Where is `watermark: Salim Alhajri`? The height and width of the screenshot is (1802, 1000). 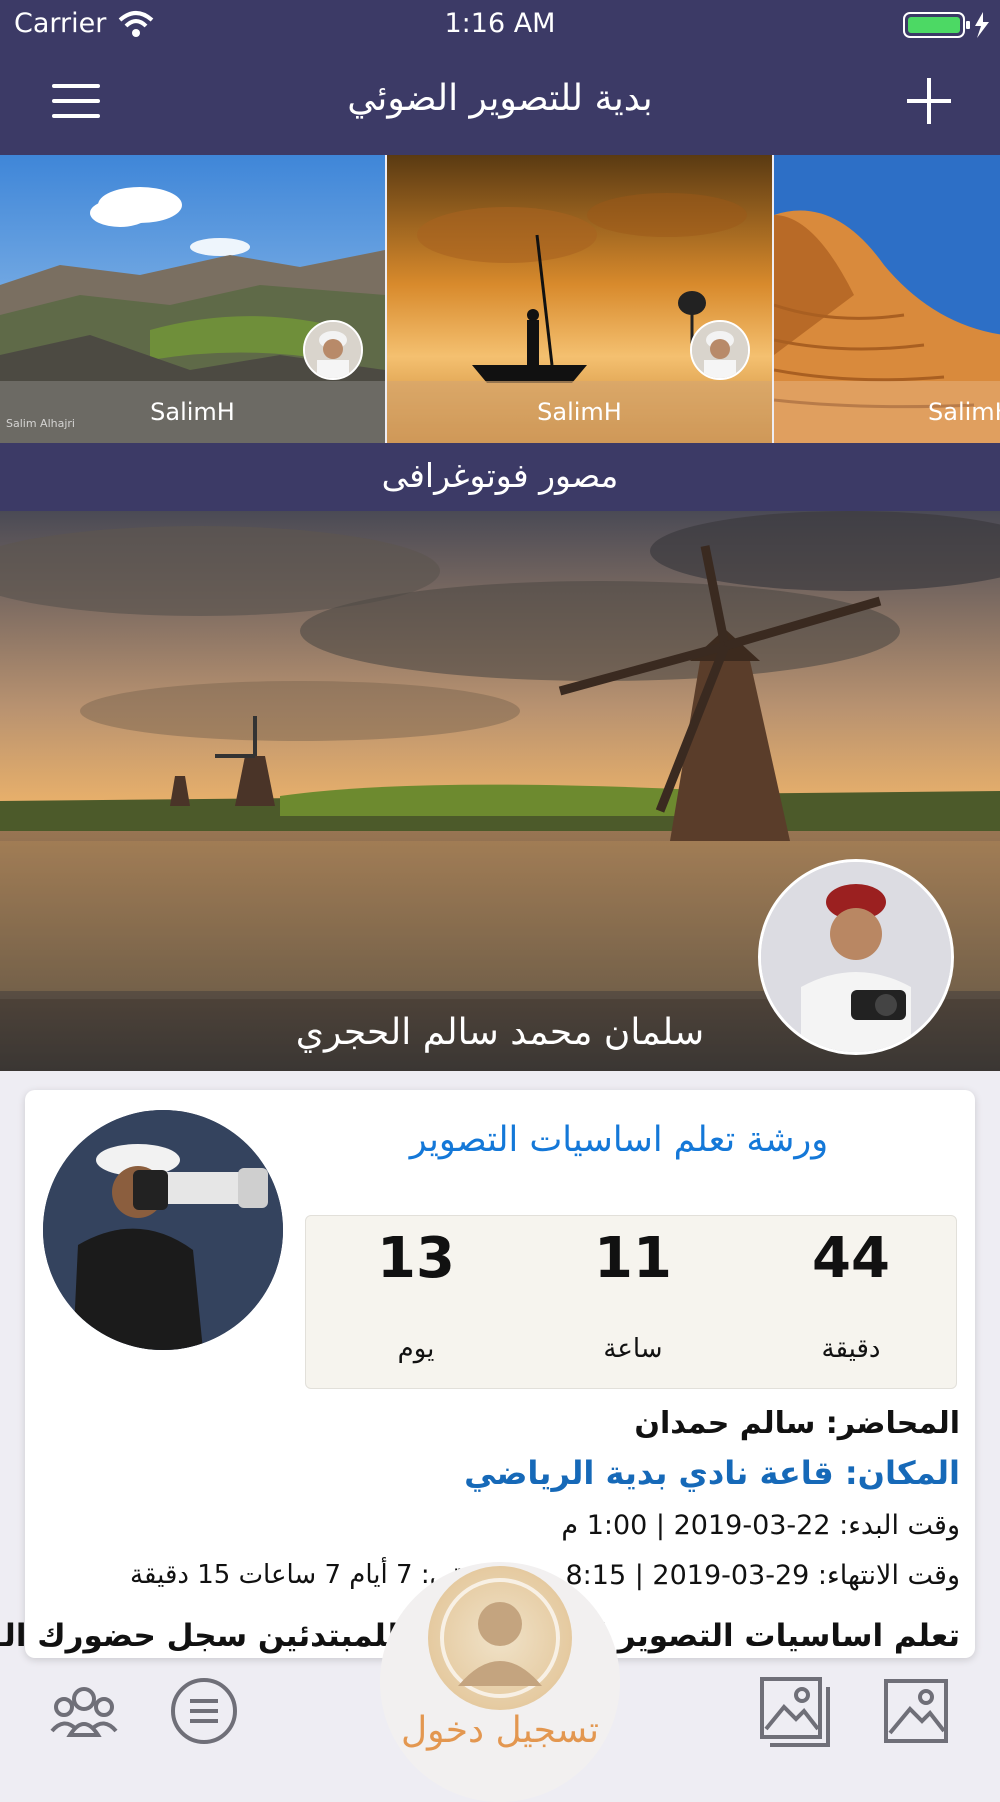
watermark: Salim Alhajri is located at coordinates (40, 423).